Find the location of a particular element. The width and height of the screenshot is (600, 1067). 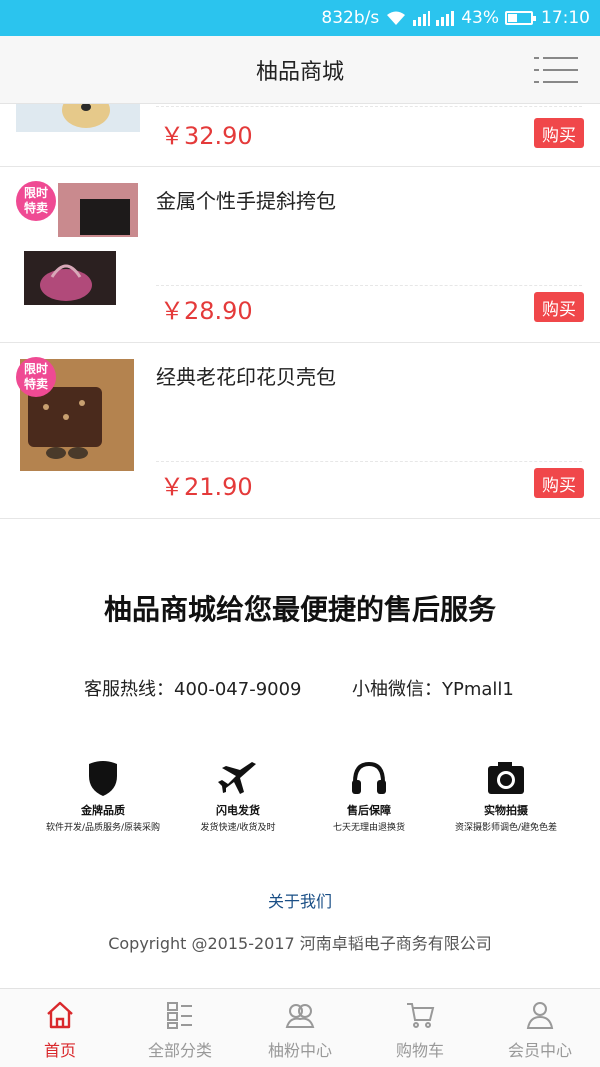

shield-icon is located at coordinates (103, 778).